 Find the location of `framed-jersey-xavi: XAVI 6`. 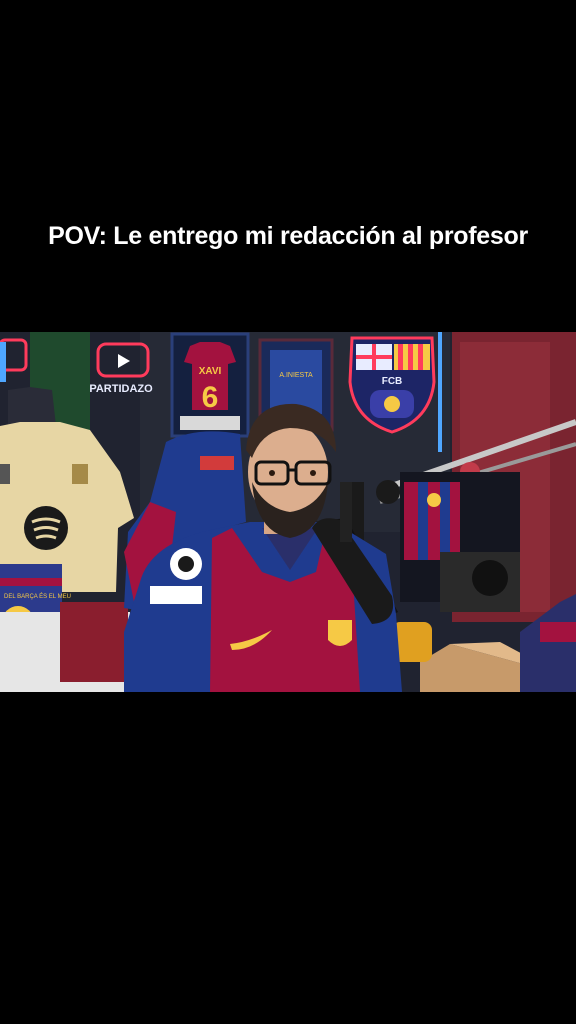

framed-jersey-xavi: XAVI 6 is located at coordinates (210, 385).